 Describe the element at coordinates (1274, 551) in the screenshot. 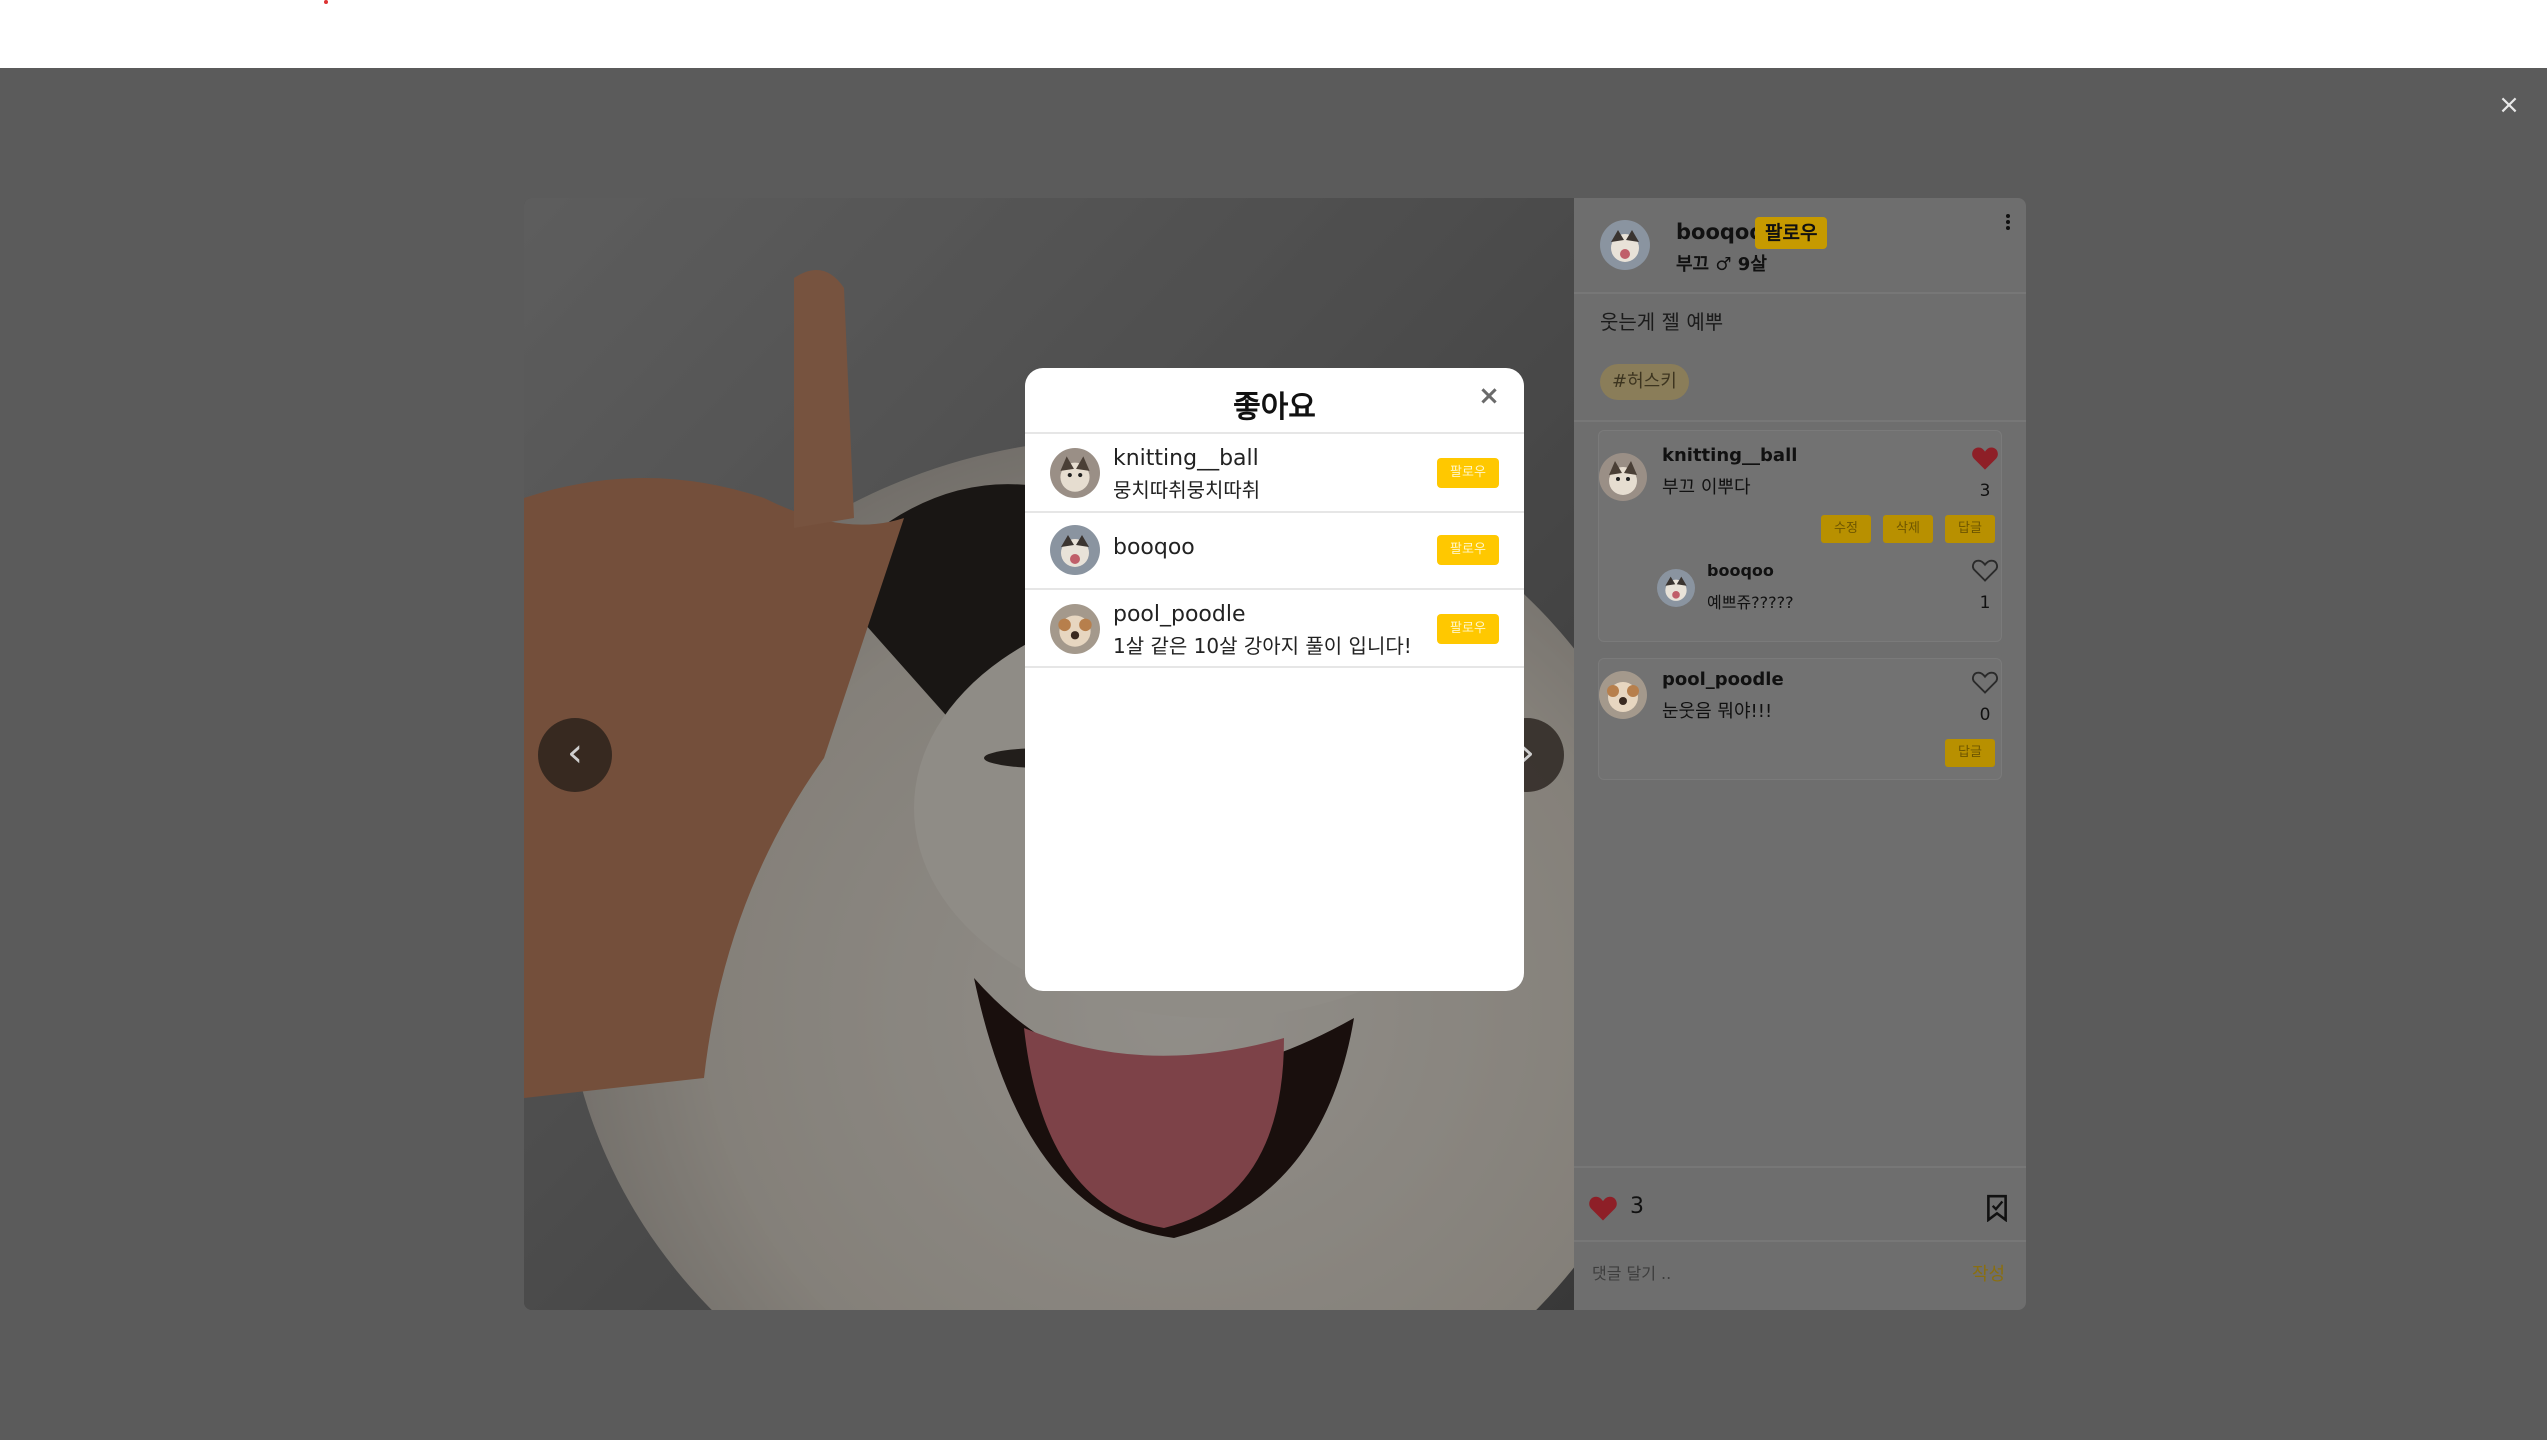

I see `liker-row: booqoo 팔로우` at that location.